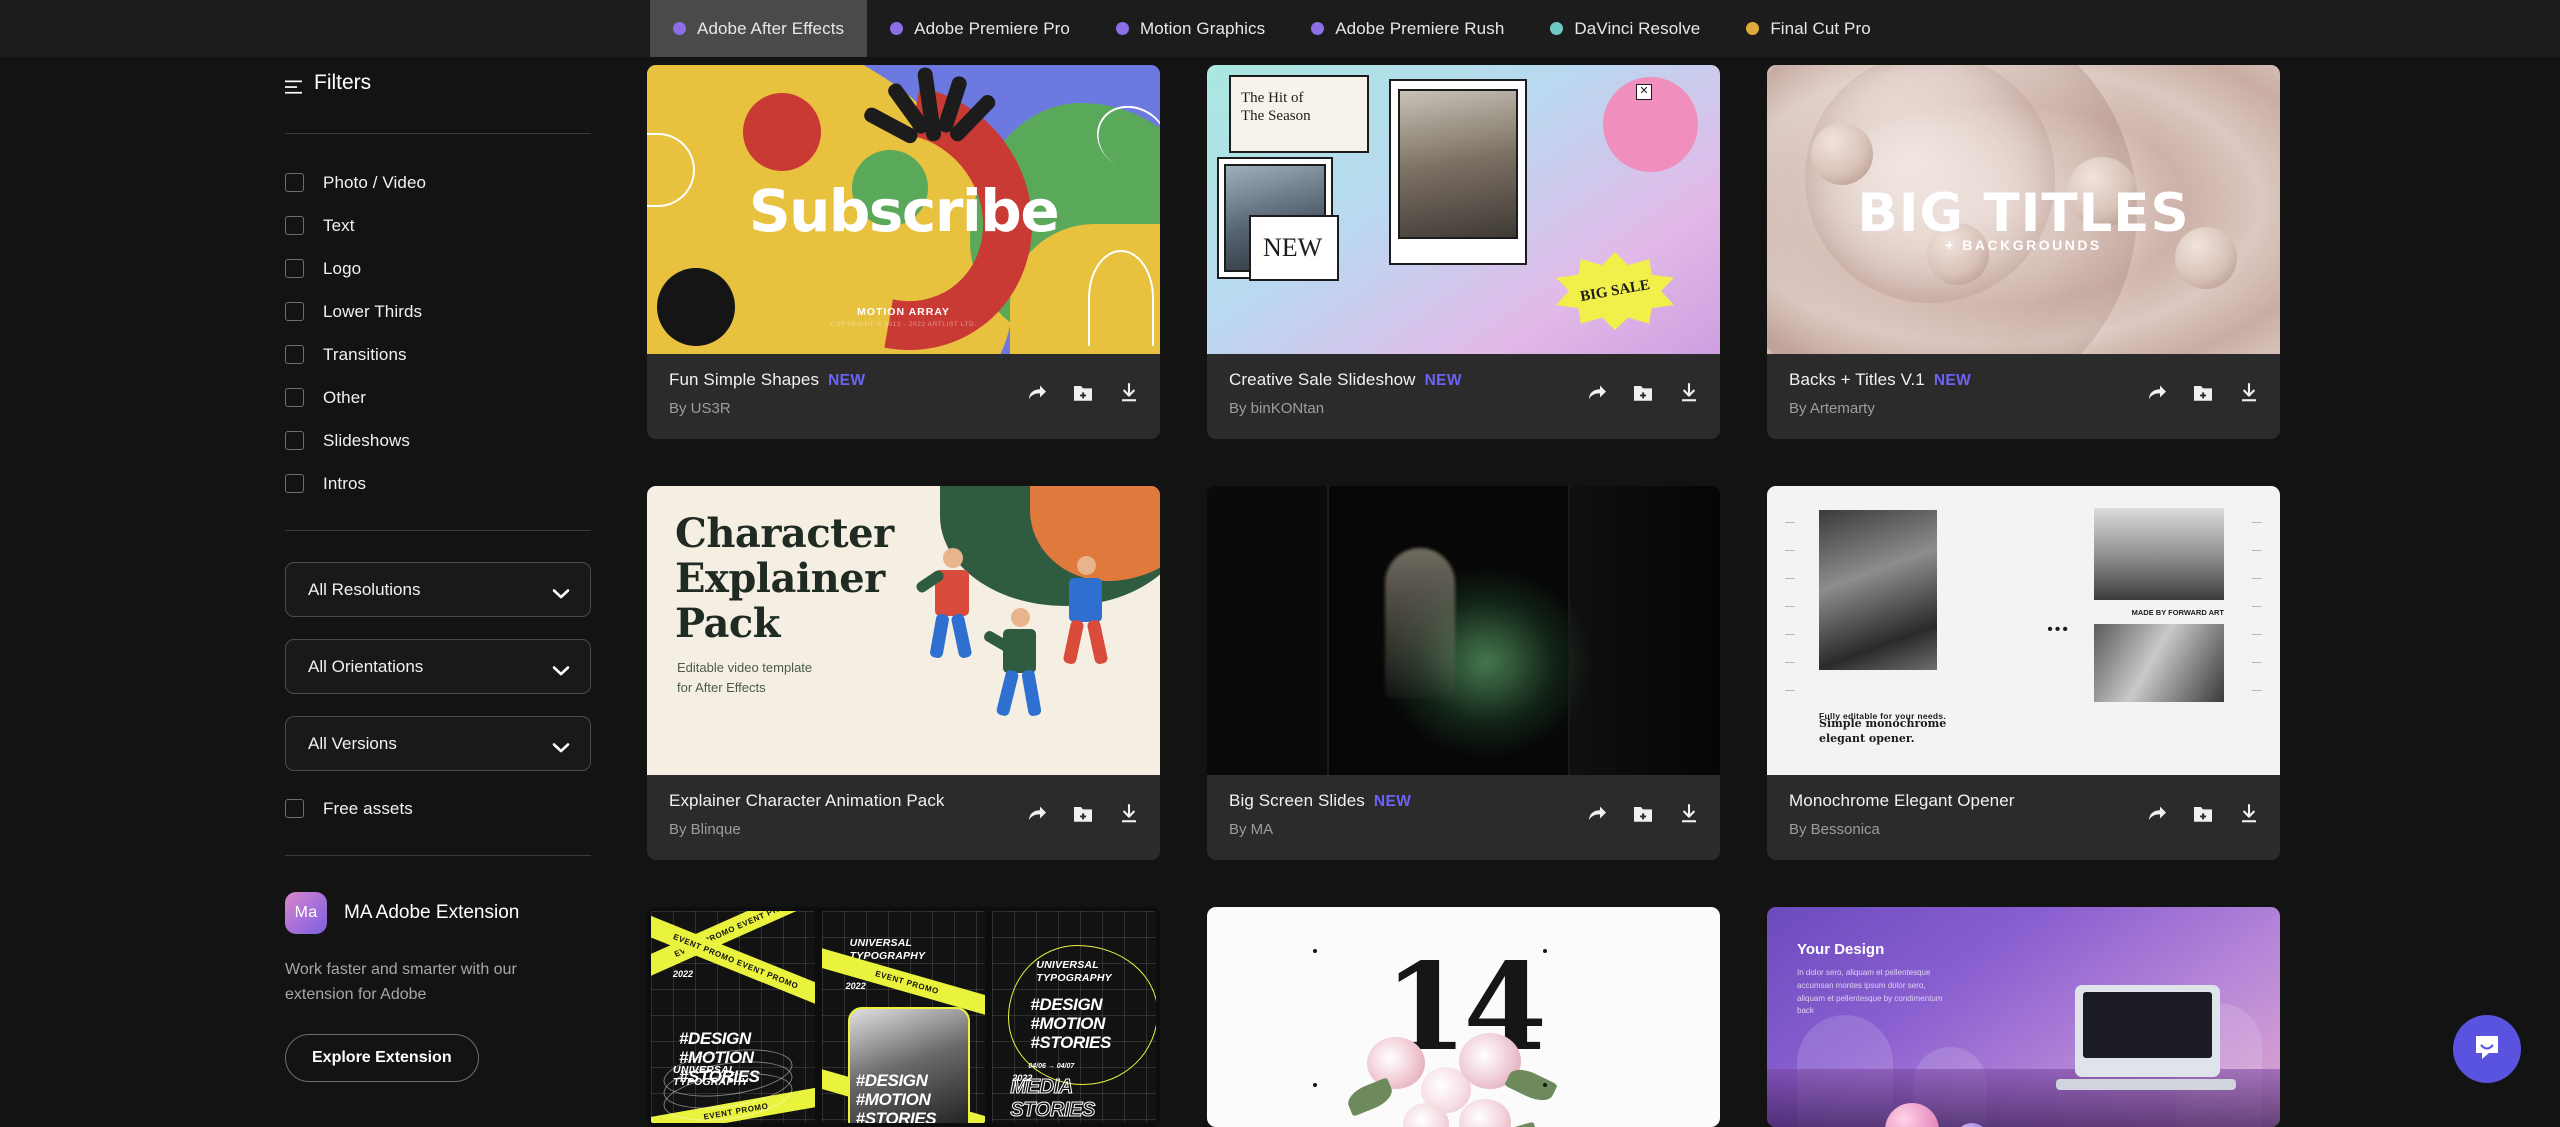  I want to click on asset-thumbnail-big-titles-3d: BIG TITLES + BACKGROUNDS, so click(2023, 209).